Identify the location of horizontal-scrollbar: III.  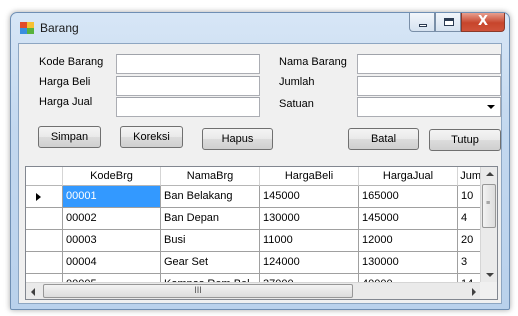
(253, 290).